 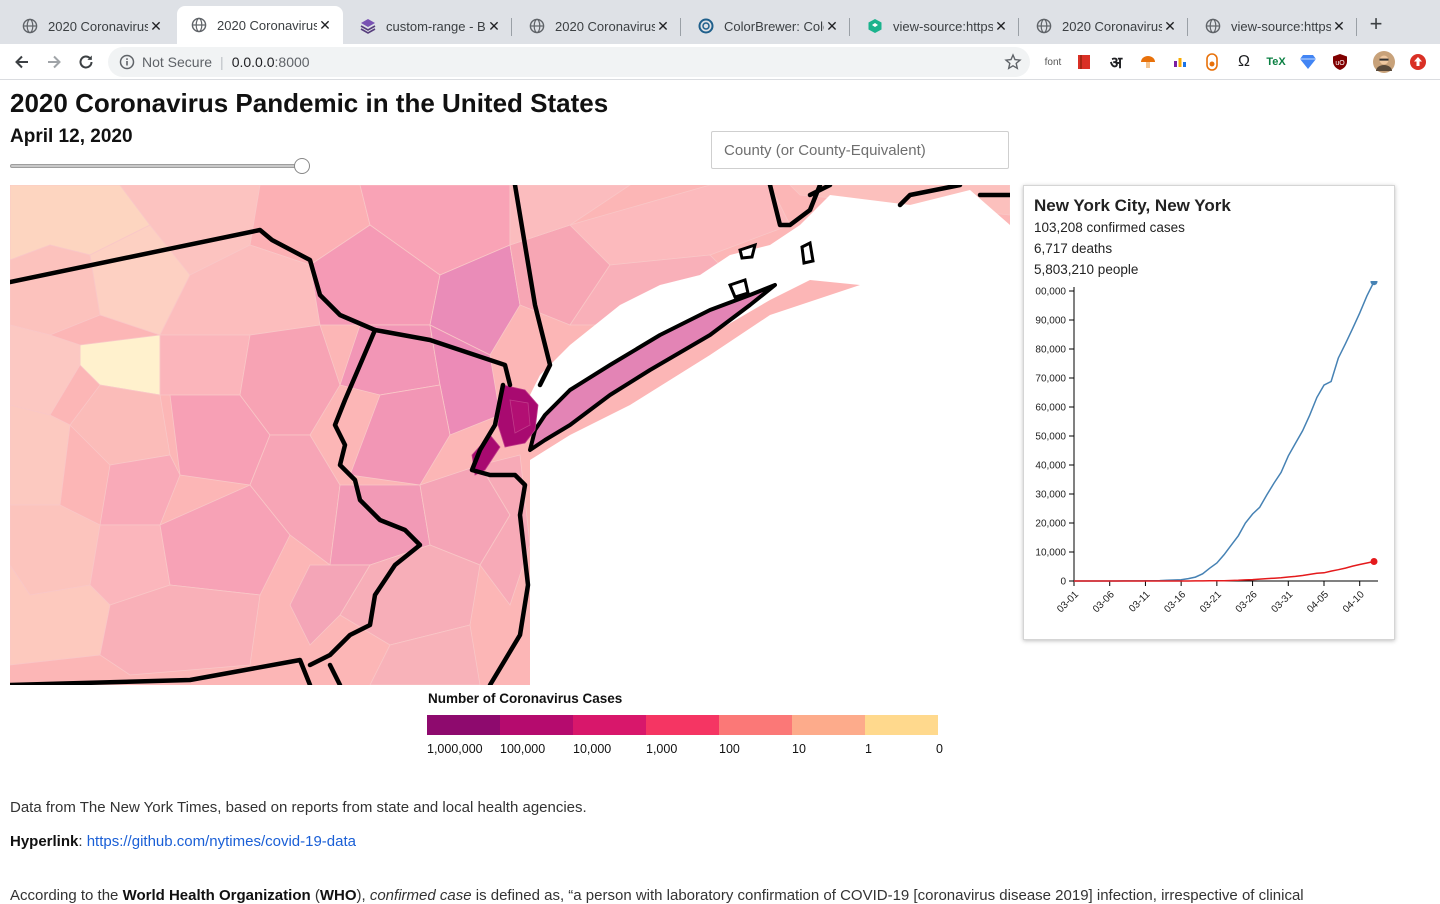 I want to click on info-icon, so click(x=127, y=62).